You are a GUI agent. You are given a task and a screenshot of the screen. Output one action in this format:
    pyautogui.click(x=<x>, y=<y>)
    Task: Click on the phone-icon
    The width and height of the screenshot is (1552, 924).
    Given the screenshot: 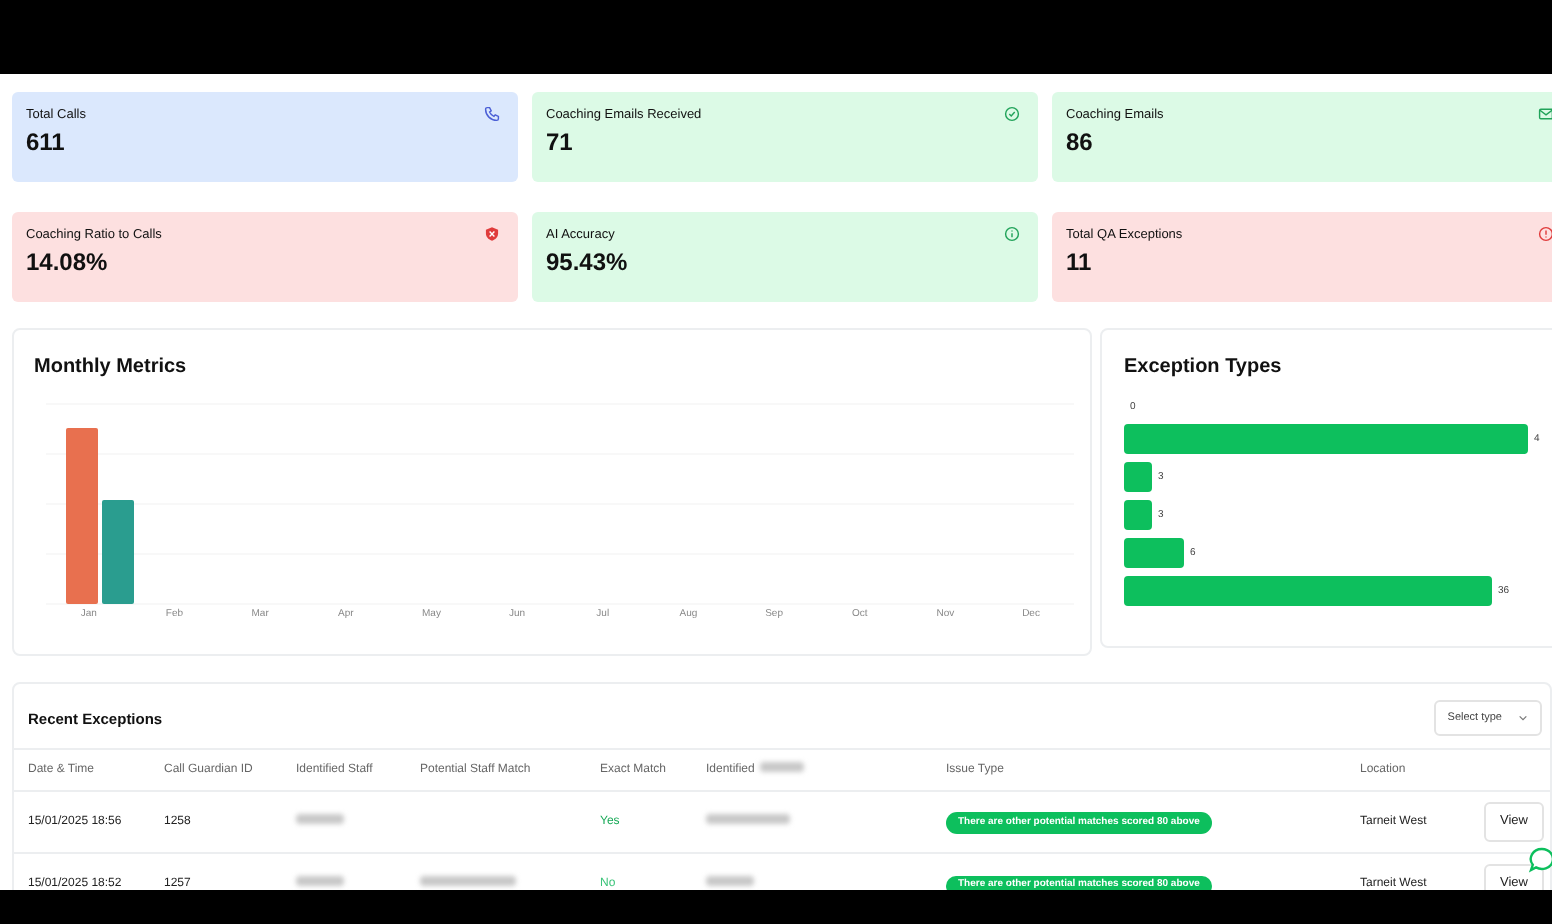 What is the action you would take?
    pyautogui.click(x=492, y=114)
    